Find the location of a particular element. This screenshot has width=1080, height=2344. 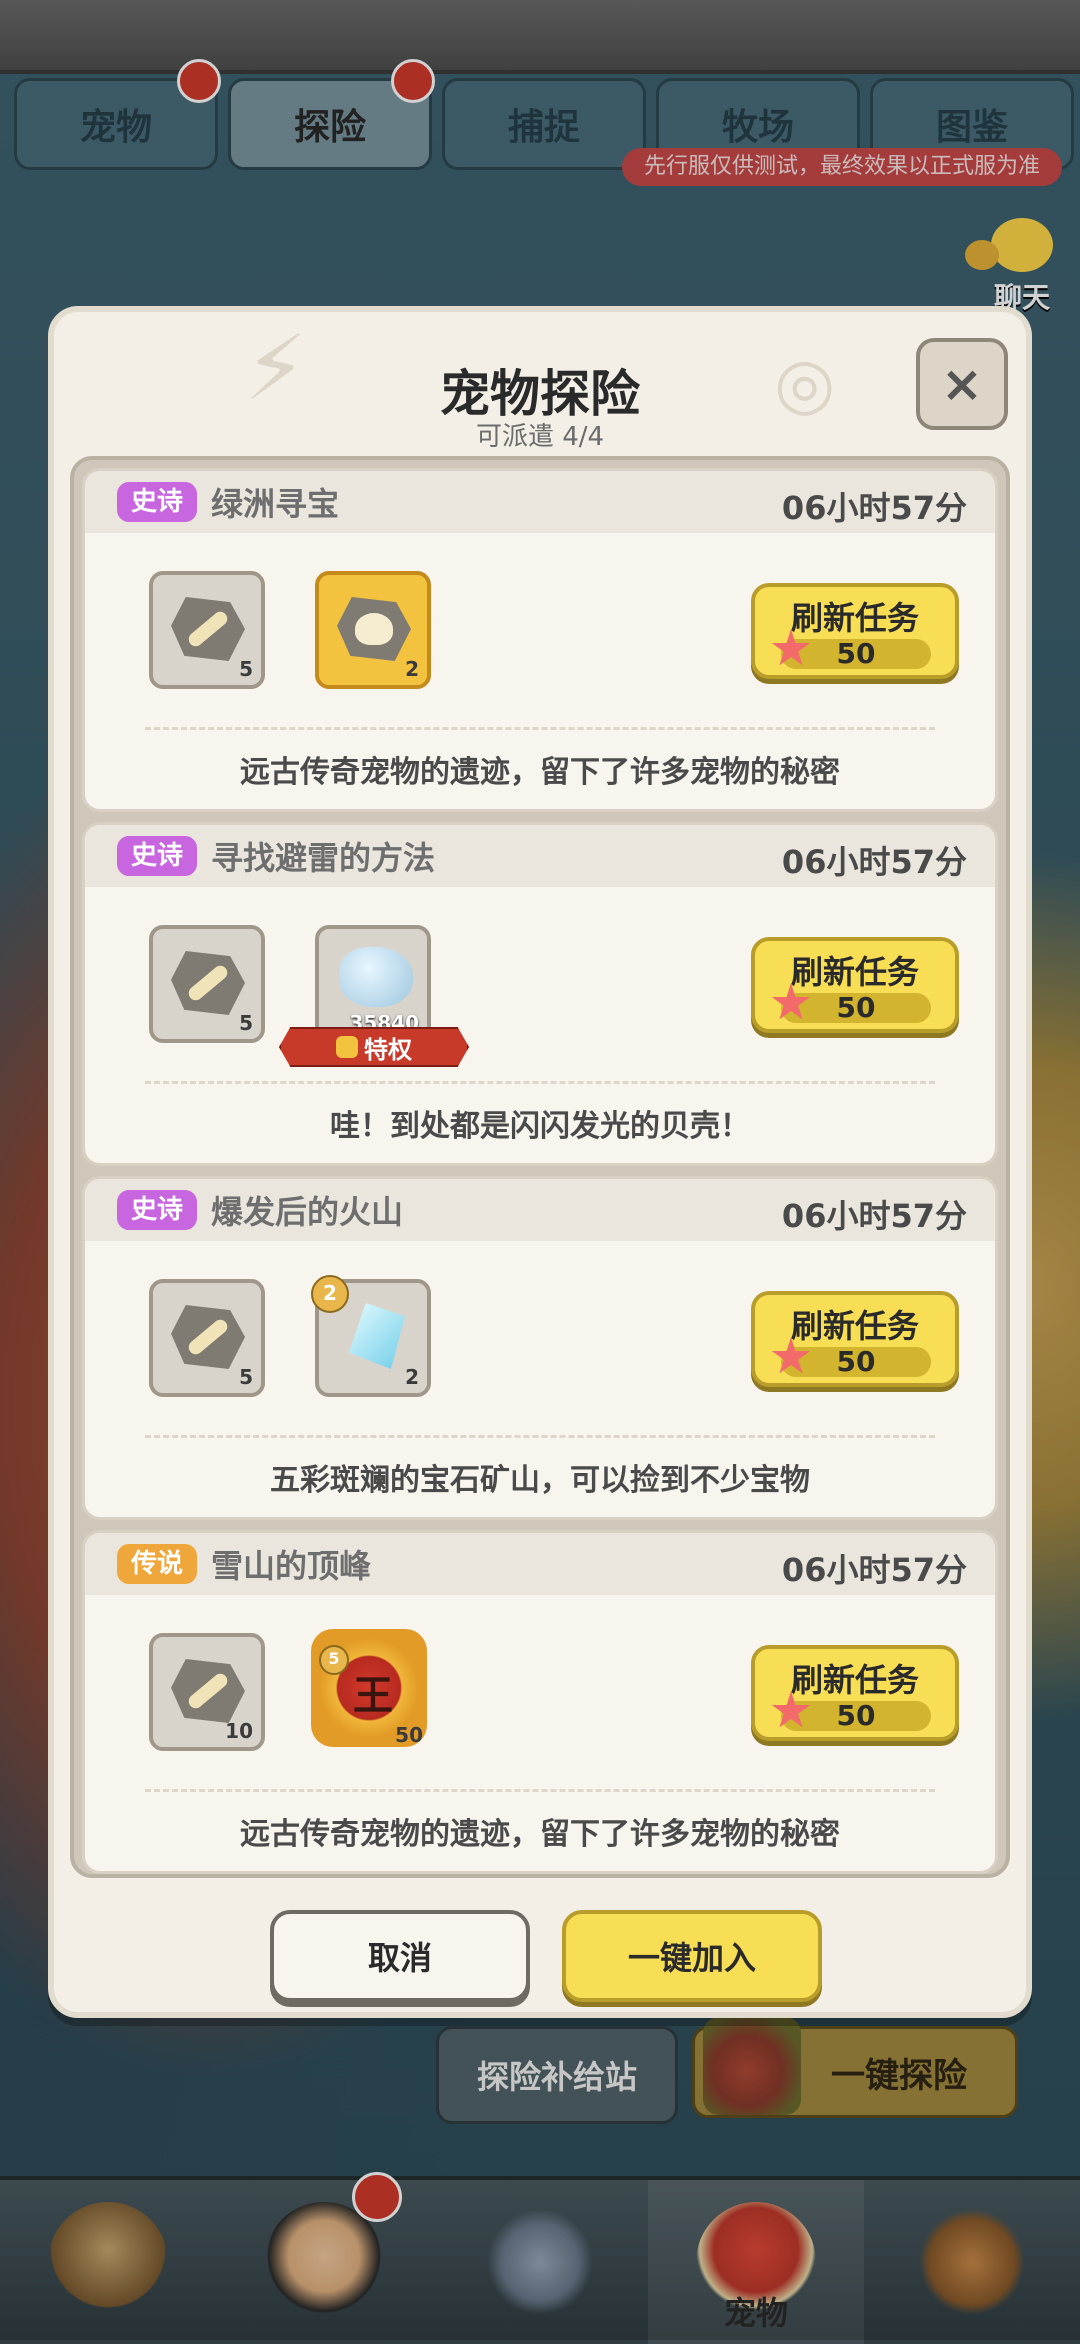

level-badge: 5 is located at coordinates (334, 1660).